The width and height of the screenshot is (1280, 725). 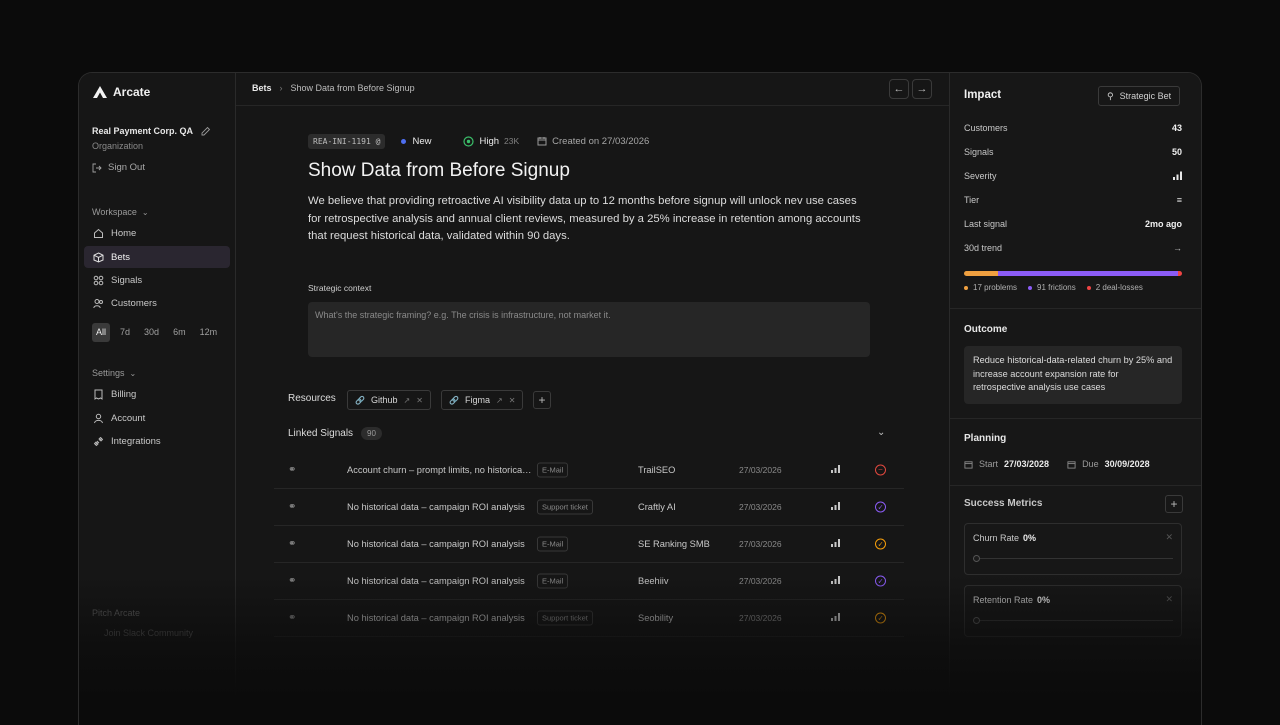 I want to click on home-icon, so click(x=98, y=233).